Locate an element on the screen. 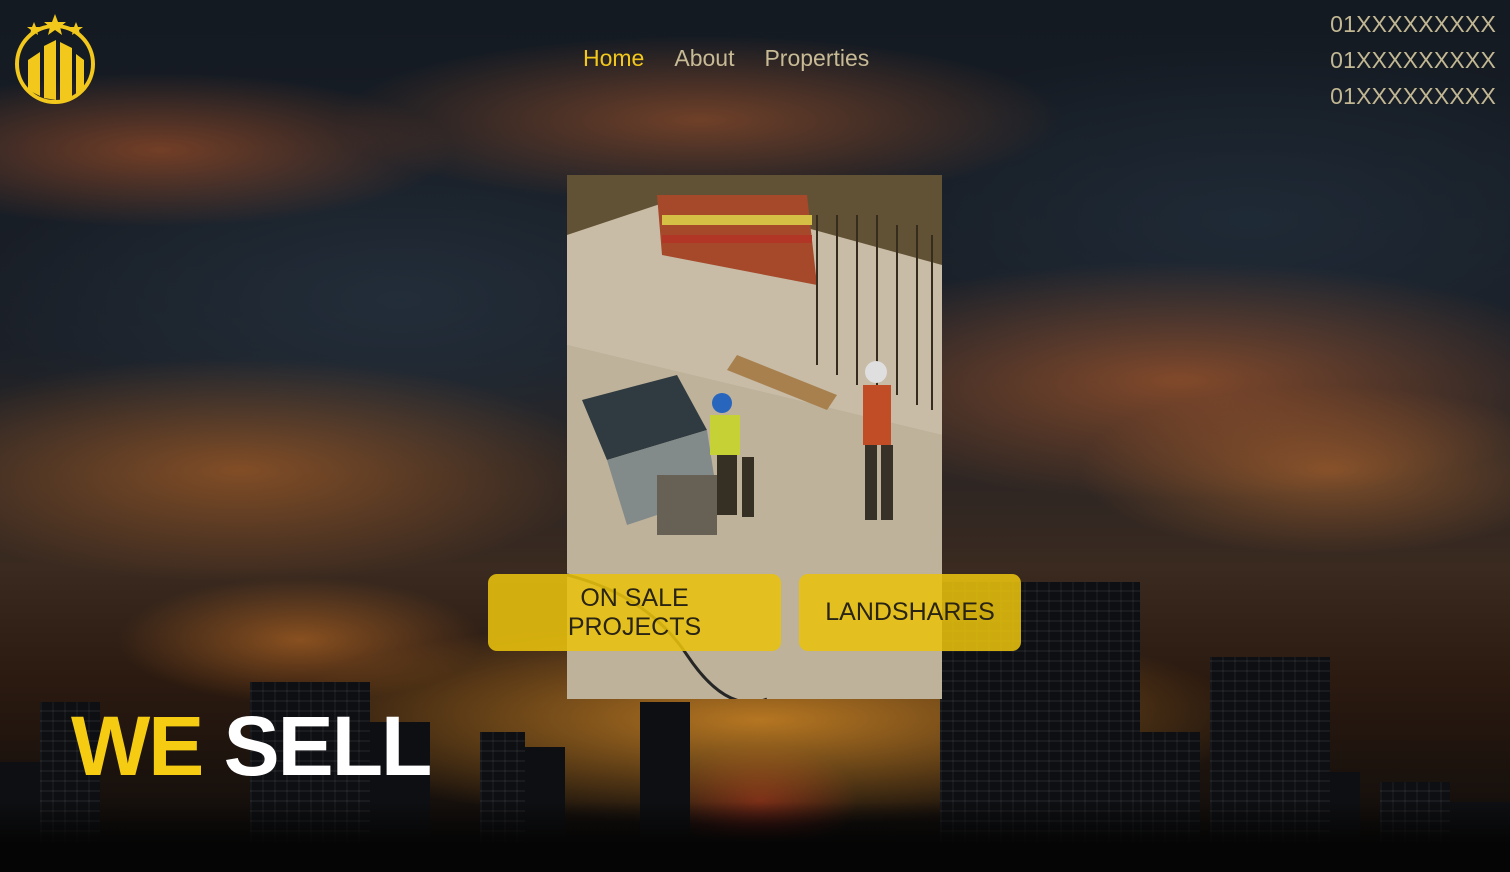 The width and height of the screenshot is (1510, 872). brand-logo-icon is located at coordinates (55, 58).